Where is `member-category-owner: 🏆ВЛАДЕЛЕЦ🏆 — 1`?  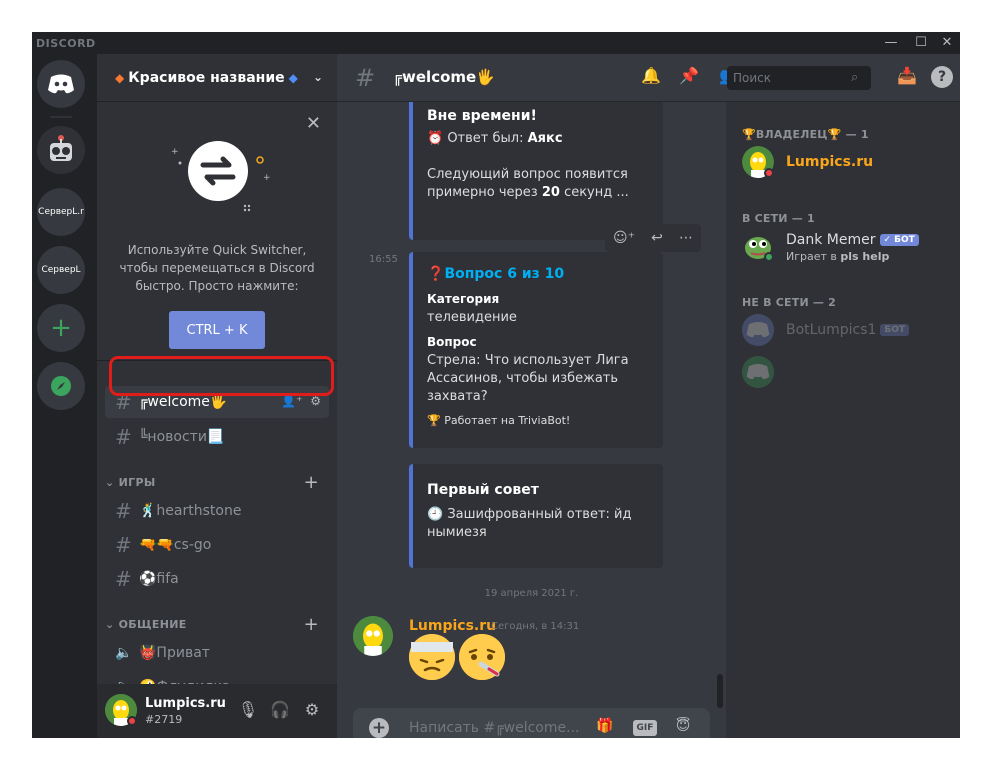 member-category-owner: 🏆ВЛАДЕЛЕЦ🏆 — 1 is located at coordinates (805, 134).